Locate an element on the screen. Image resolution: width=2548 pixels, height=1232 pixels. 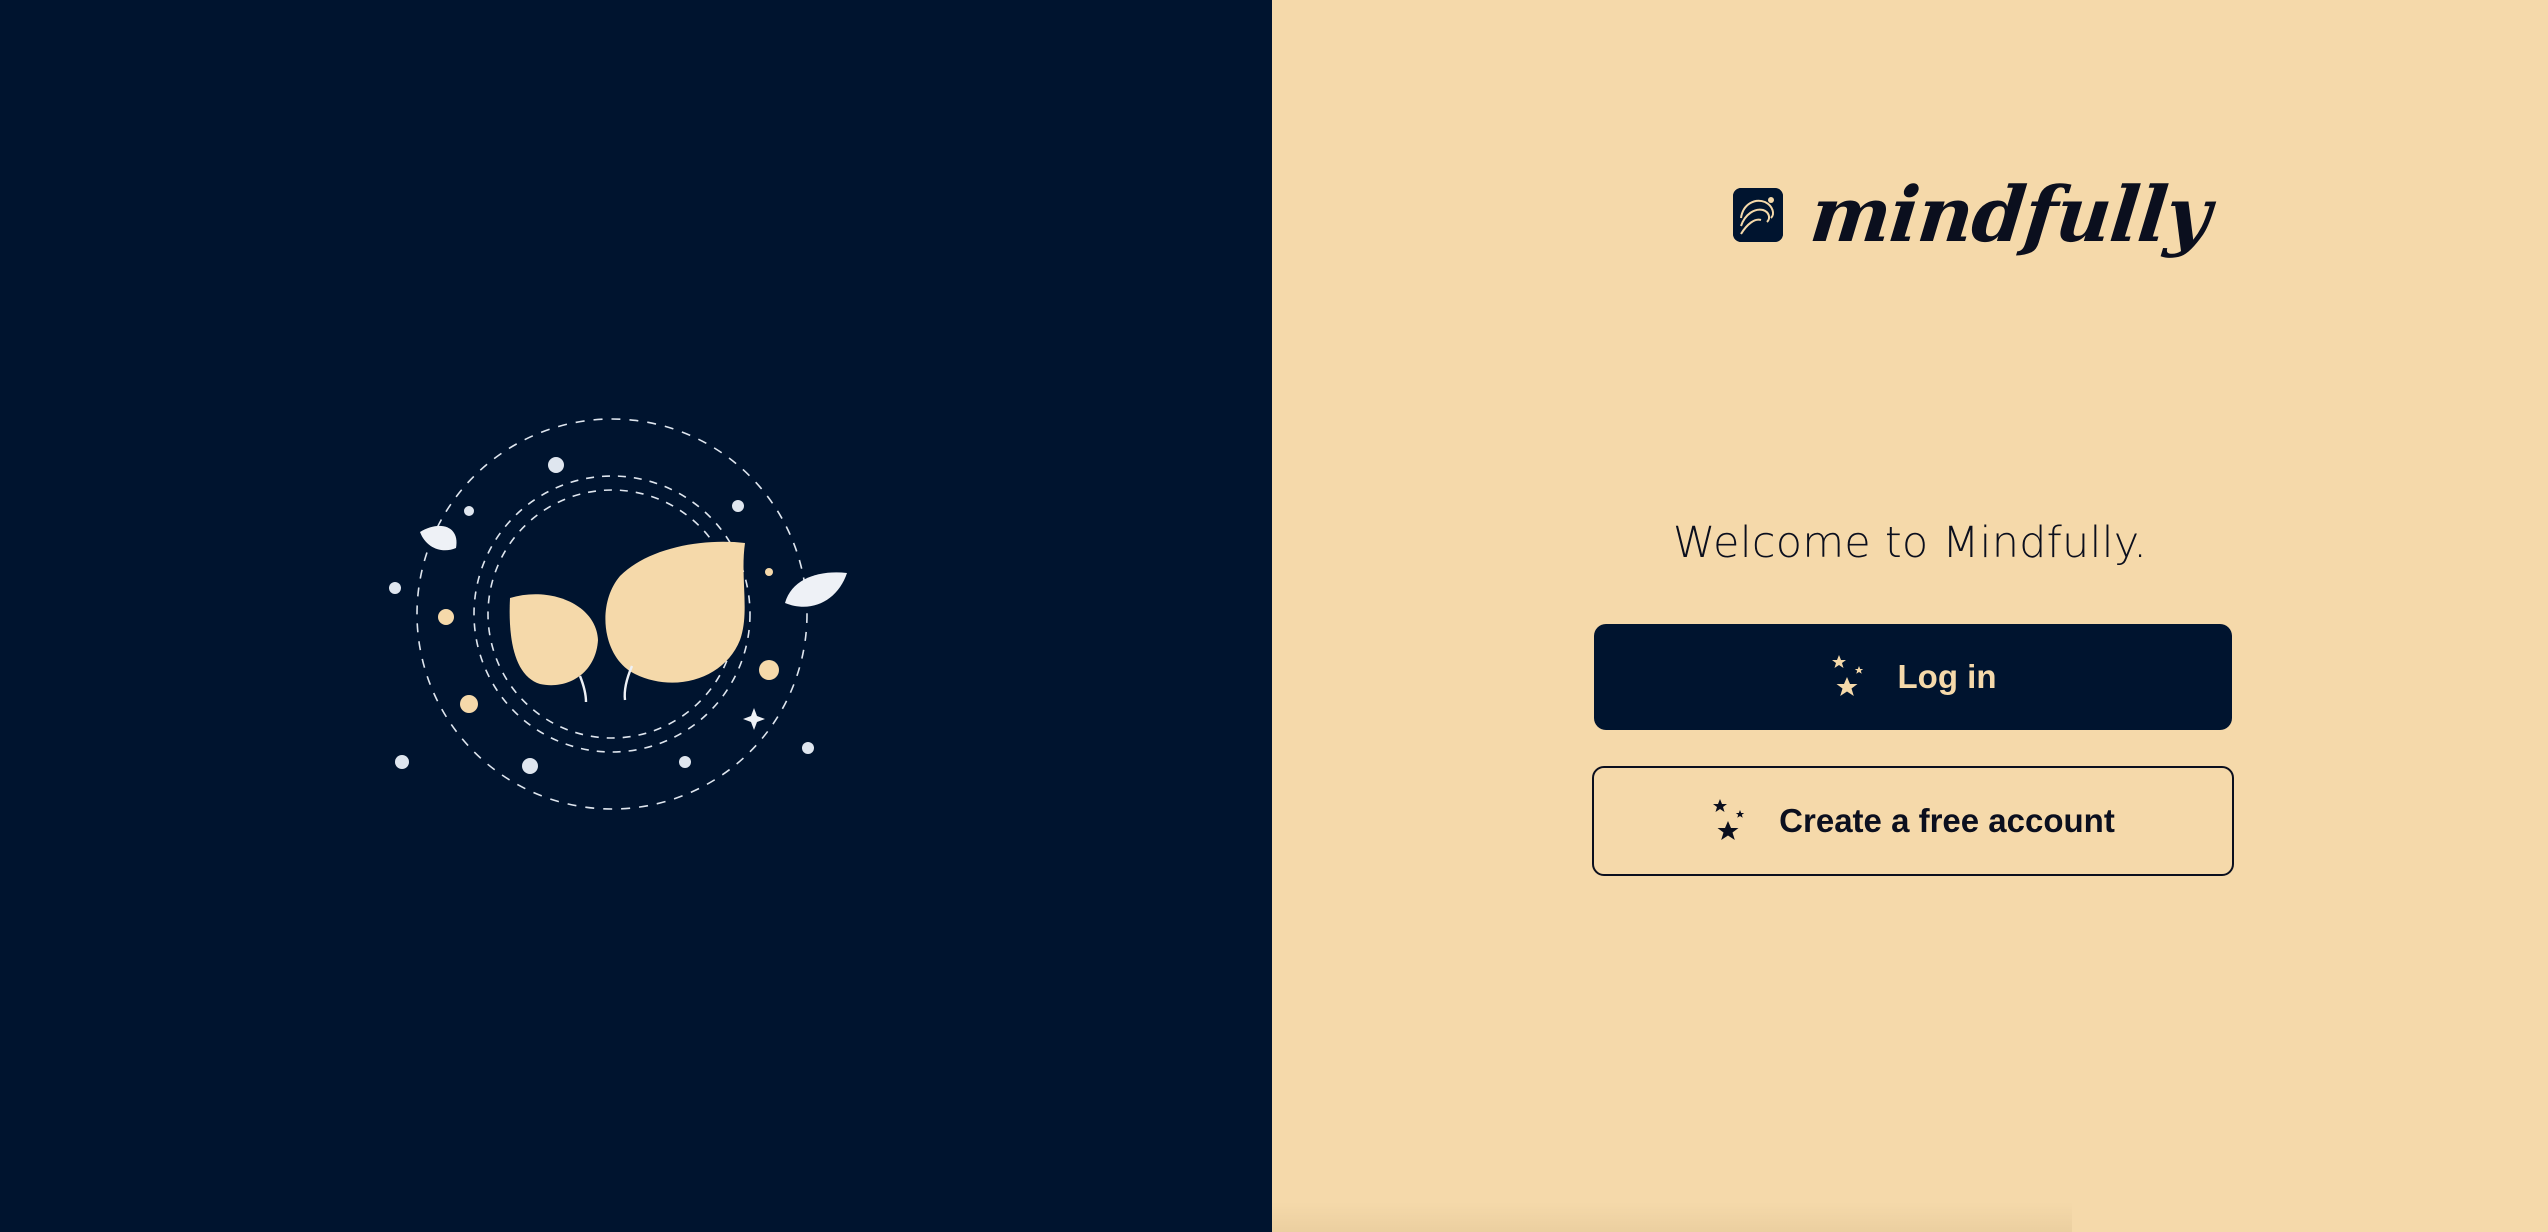
create-account-label: Create a free account is located at coordinates (1947, 820).